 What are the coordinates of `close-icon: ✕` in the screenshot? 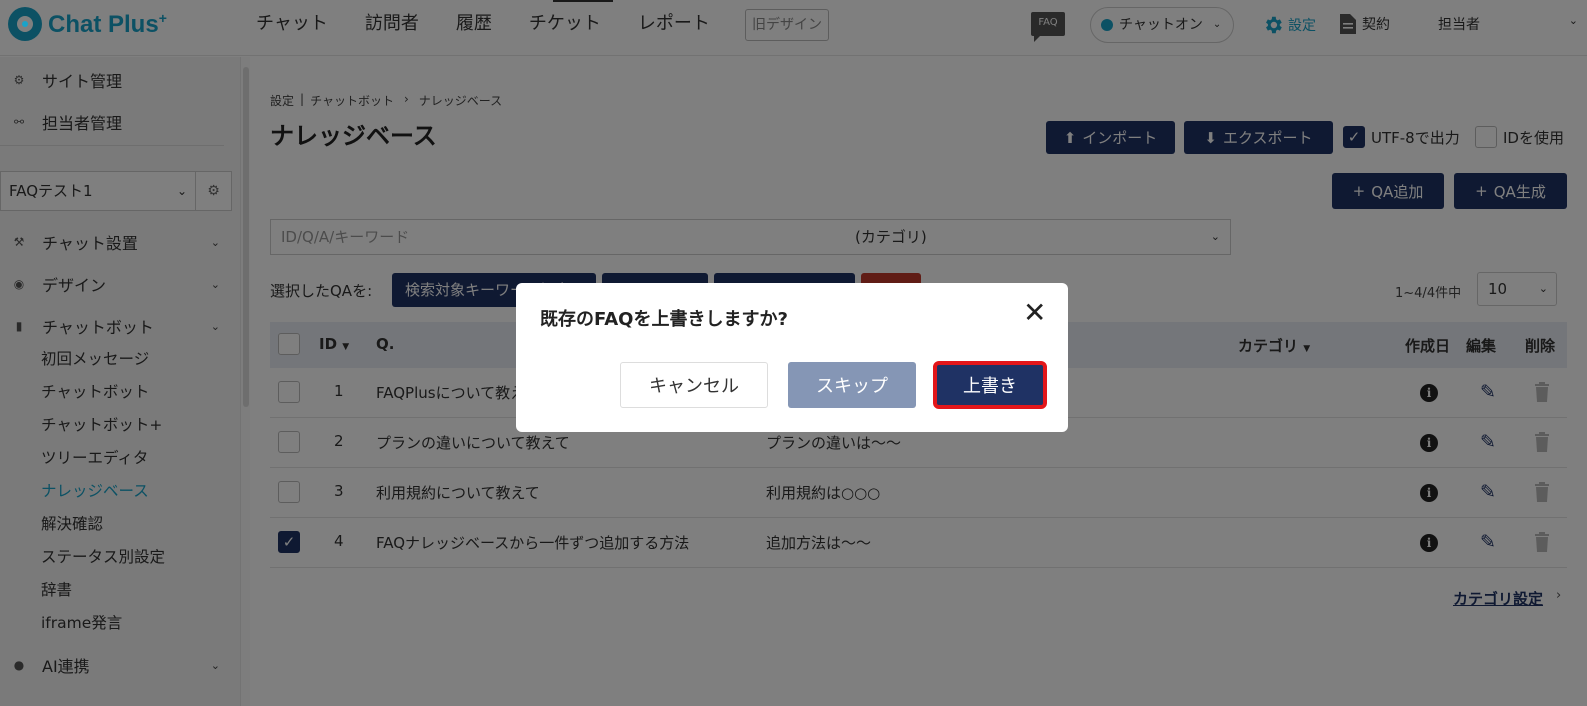 It's located at (1034, 313).